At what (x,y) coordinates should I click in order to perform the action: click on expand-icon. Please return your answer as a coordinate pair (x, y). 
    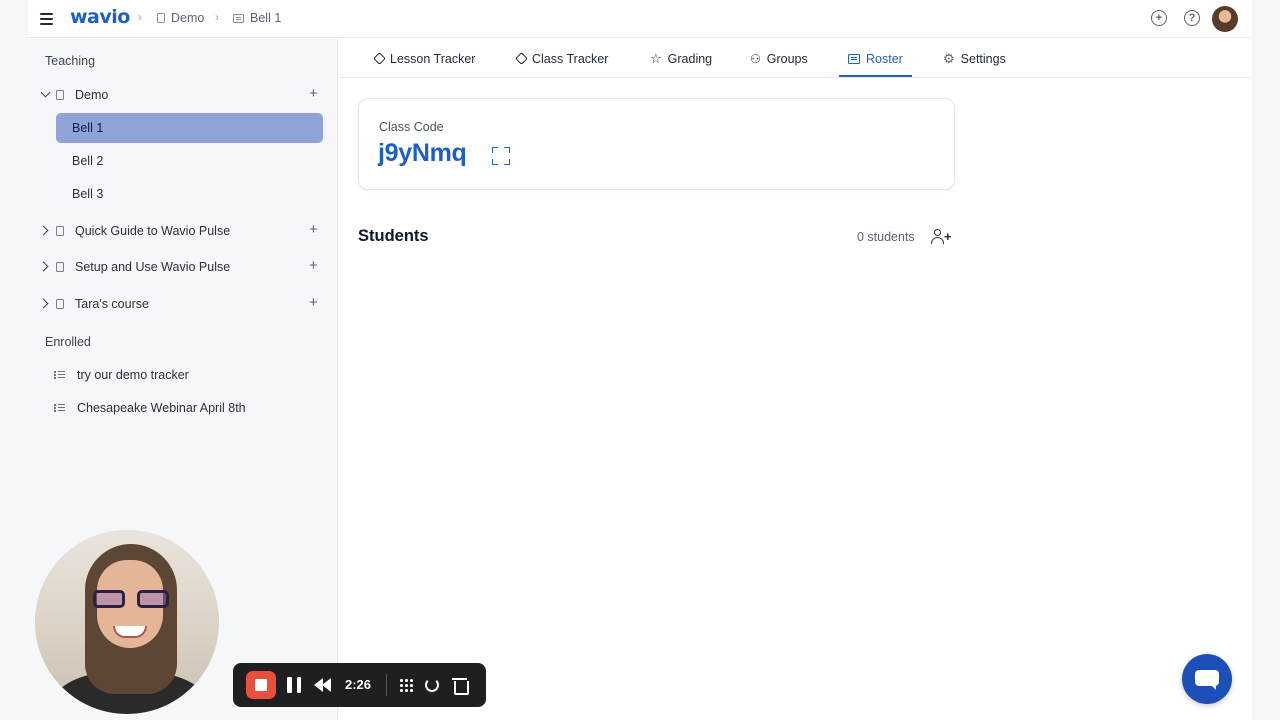
    Looking at the image, I should click on (501, 156).